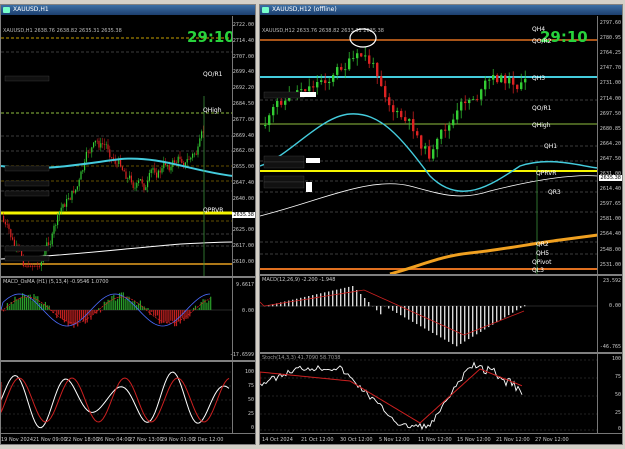 Image resolution: width=625 pixels, height=449 pixels. What do you see at coordinates (609, 394) in the screenshot?
I see `right-stoch-axis: 100 75 50 25 0` at bounding box center [609, 394].